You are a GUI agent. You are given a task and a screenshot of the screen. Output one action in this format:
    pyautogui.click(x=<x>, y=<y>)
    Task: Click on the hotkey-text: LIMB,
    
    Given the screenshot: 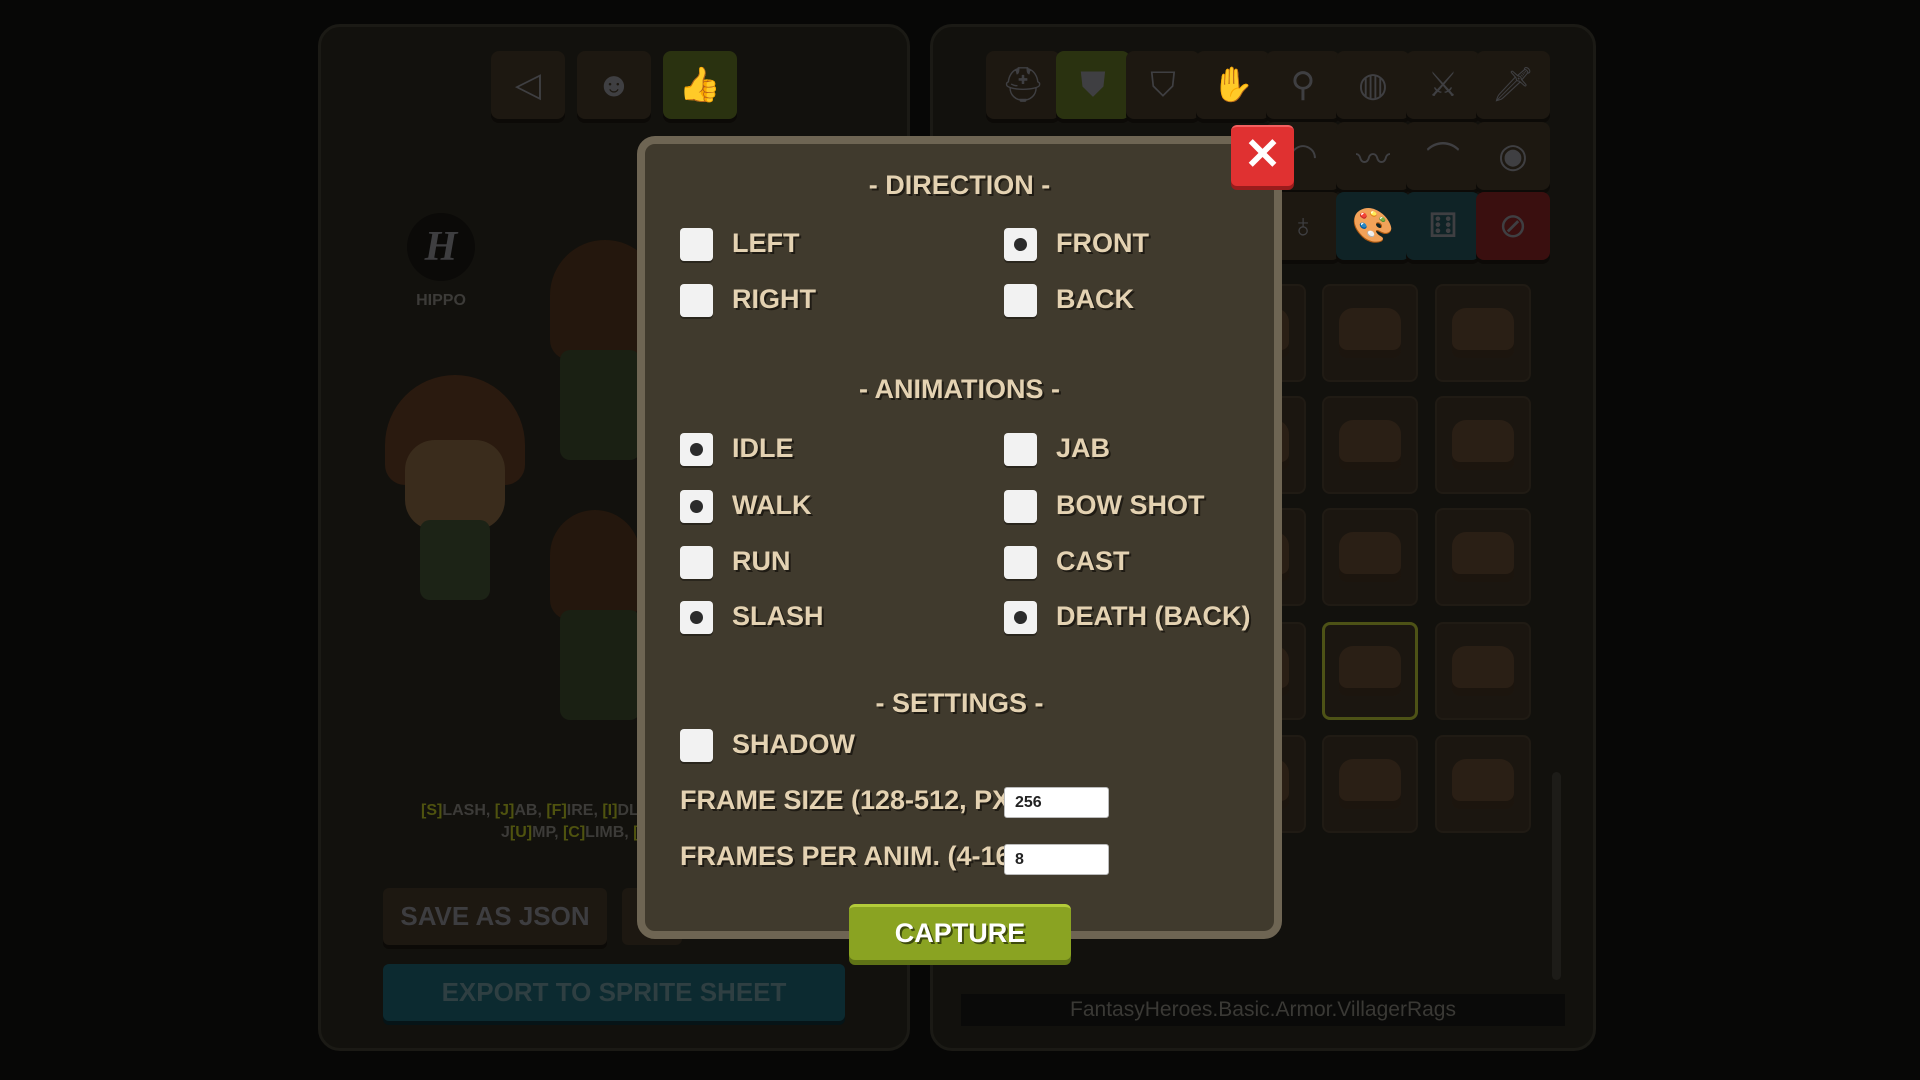 What is the action you would take?
    pyautogui.click(x=609, y=832)
    